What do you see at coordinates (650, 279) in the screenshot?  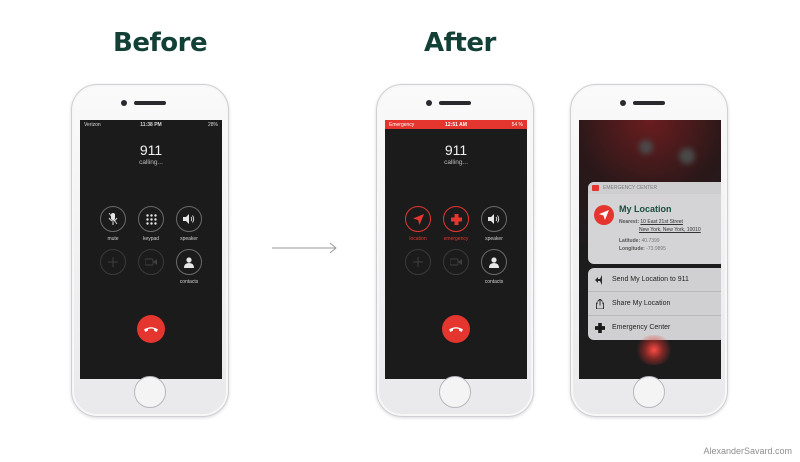 I see `send-location-label: Send My Location to 911` at bounding box center [650, 279].